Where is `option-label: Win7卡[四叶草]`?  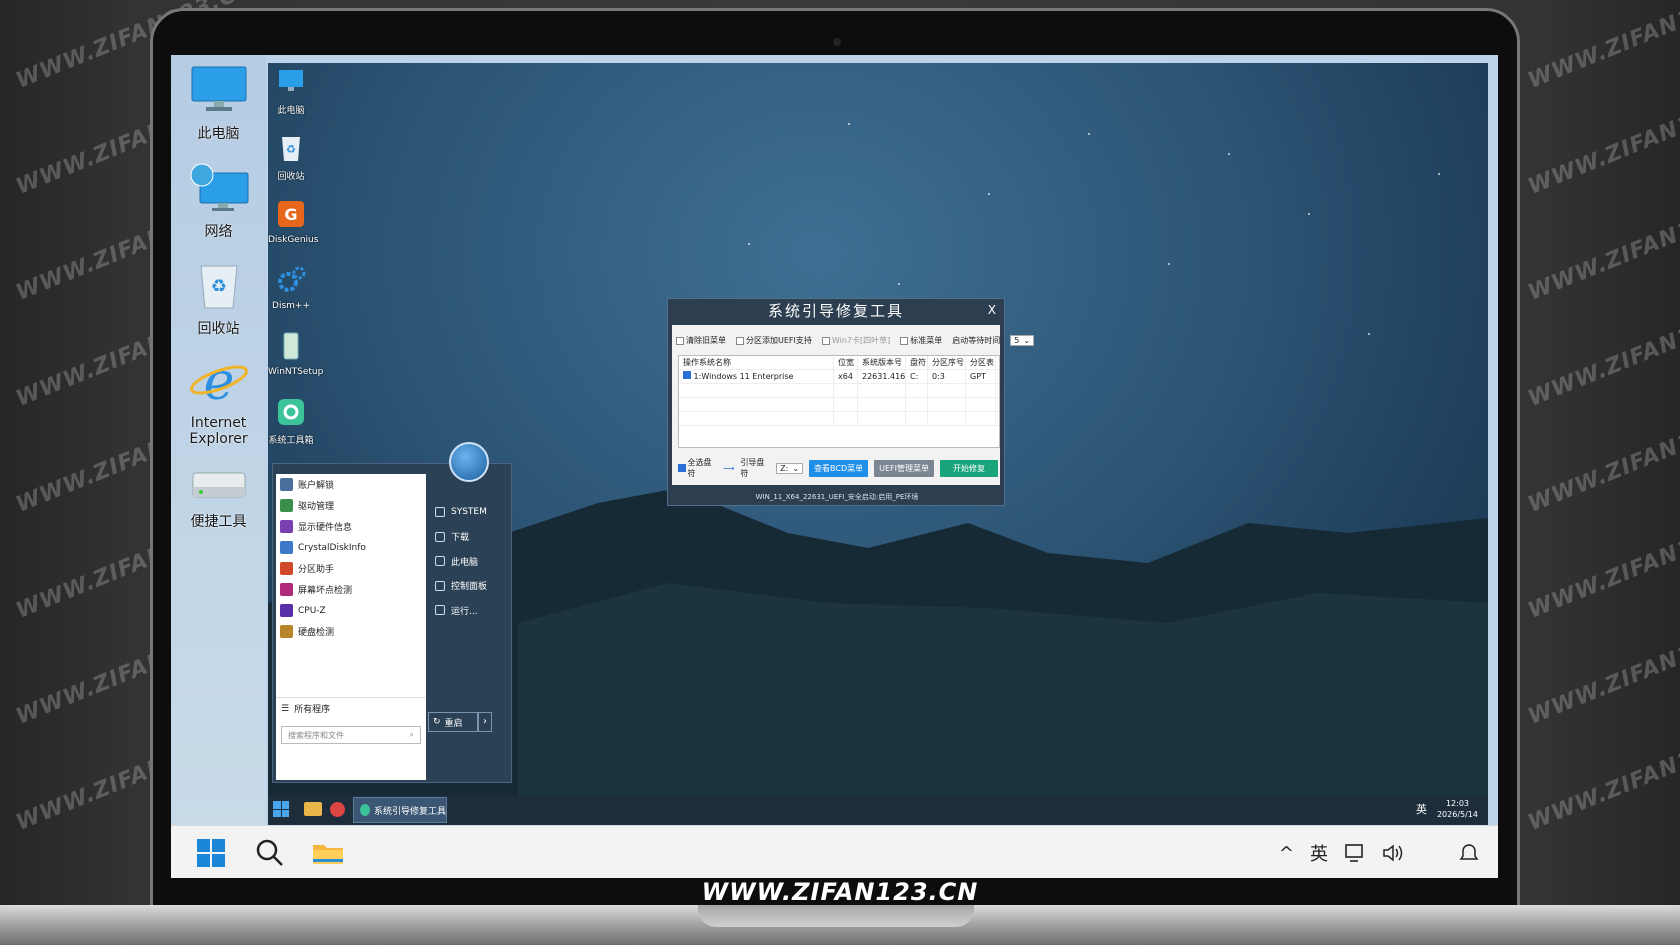 option-label: Win7卡[四叶草] is located at coordinates (861, 340).